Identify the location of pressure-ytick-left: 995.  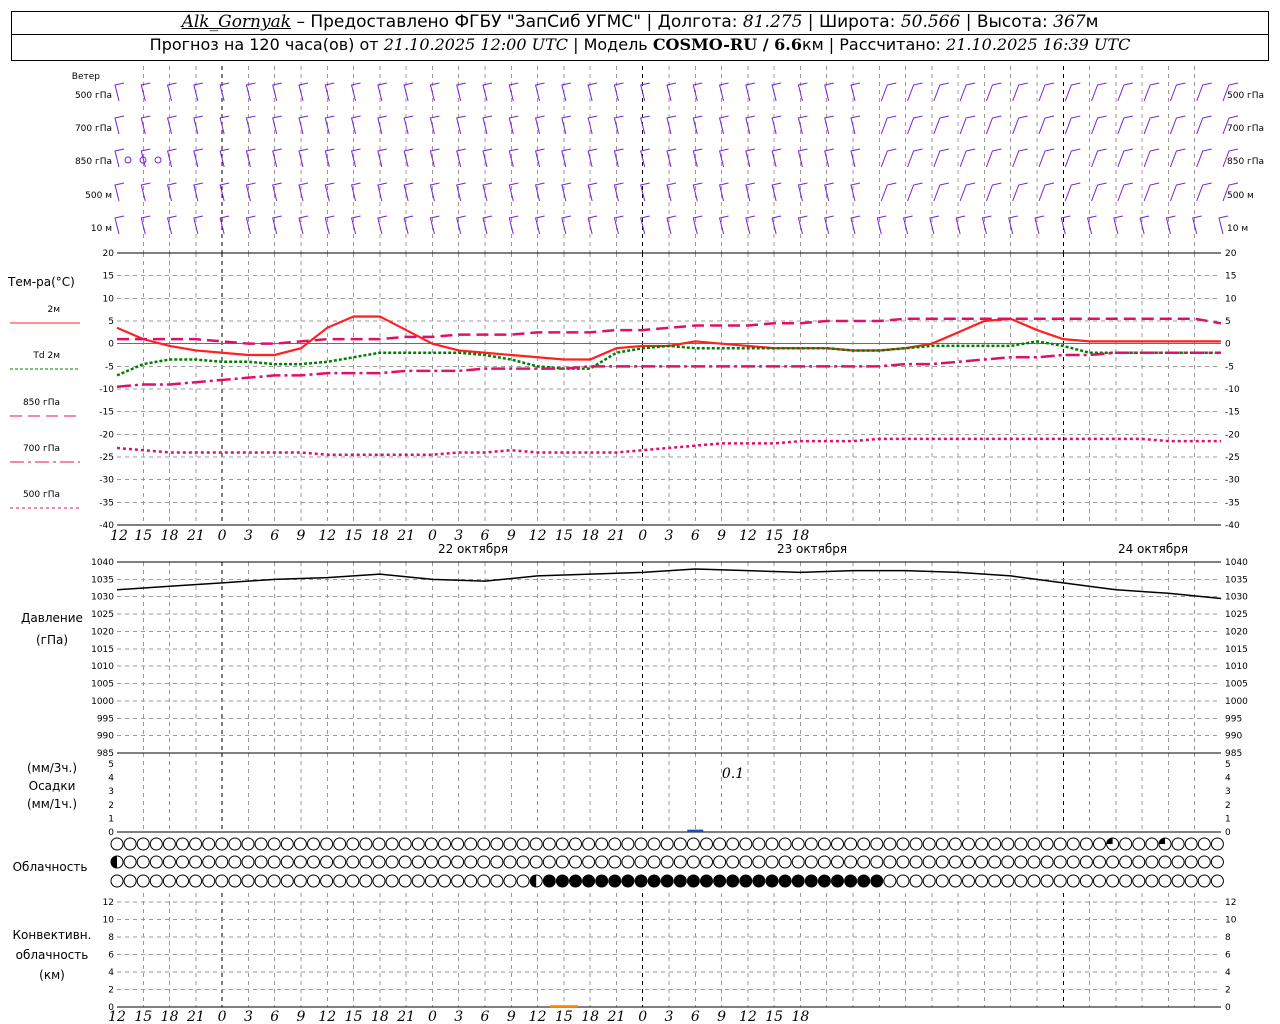
(105, 719).